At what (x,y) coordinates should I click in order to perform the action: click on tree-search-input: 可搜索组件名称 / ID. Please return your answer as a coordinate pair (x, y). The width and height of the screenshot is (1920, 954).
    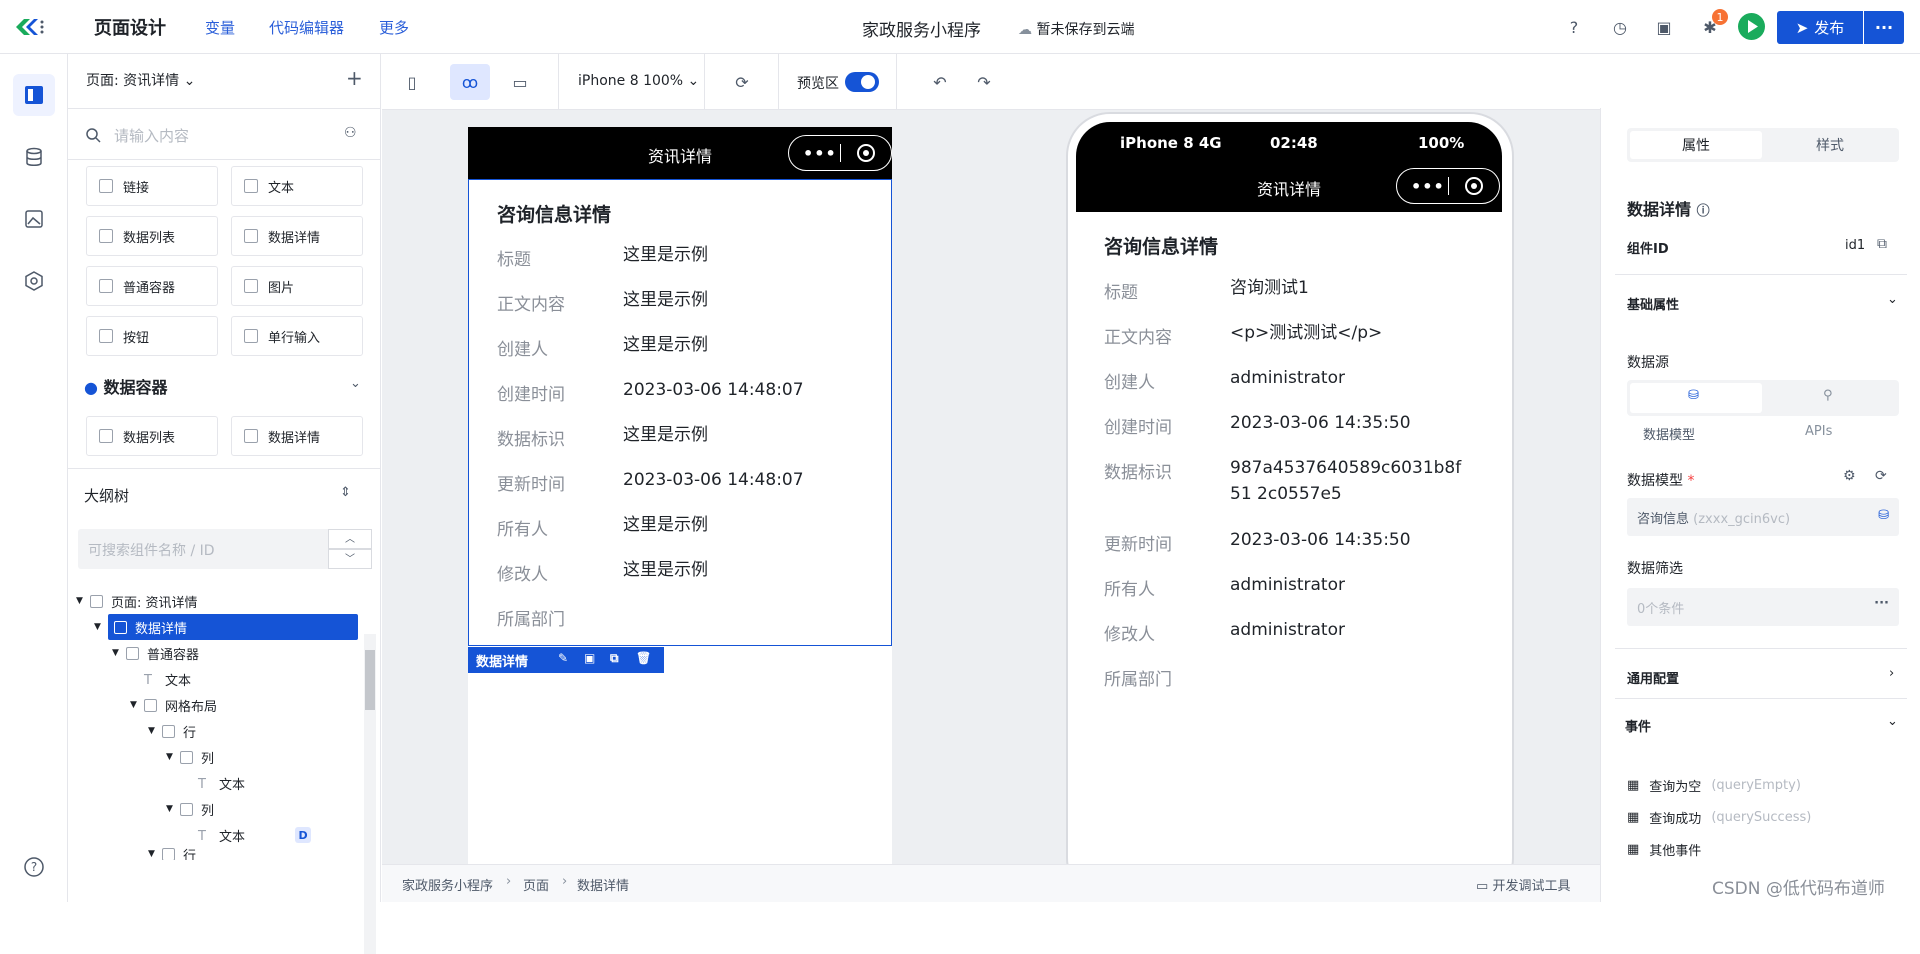
    Looking at the image, I should click on (204, 549).